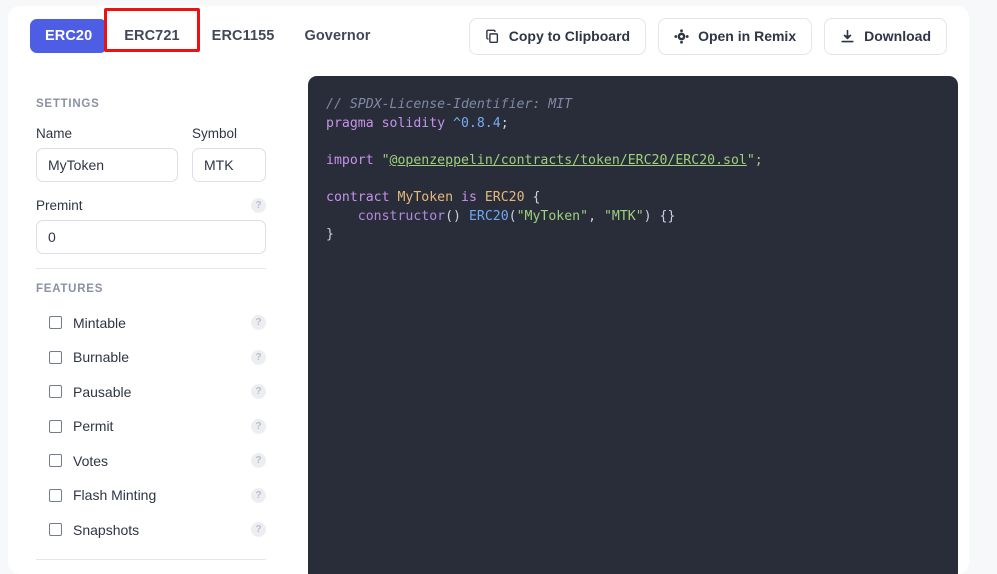  I want to click on code-license-comment: // SPDX-License-Identifier: MIT, so click(449, 104).